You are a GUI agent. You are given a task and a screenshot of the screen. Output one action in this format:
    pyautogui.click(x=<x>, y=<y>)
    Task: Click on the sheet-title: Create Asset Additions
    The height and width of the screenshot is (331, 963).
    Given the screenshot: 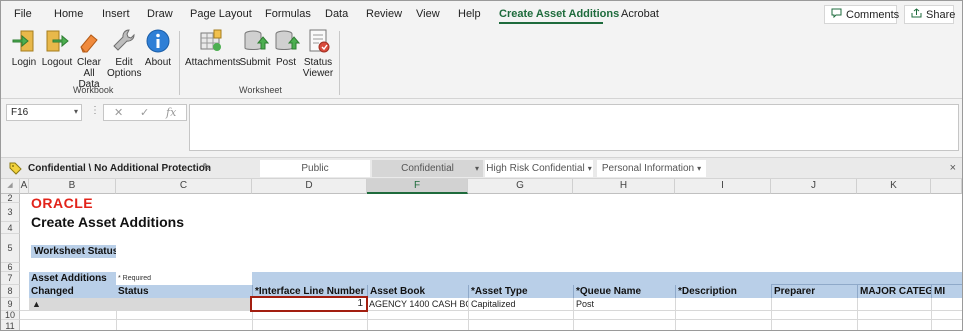 What is the action you would take?
    pyautogui.click(x=107, y=222)
    